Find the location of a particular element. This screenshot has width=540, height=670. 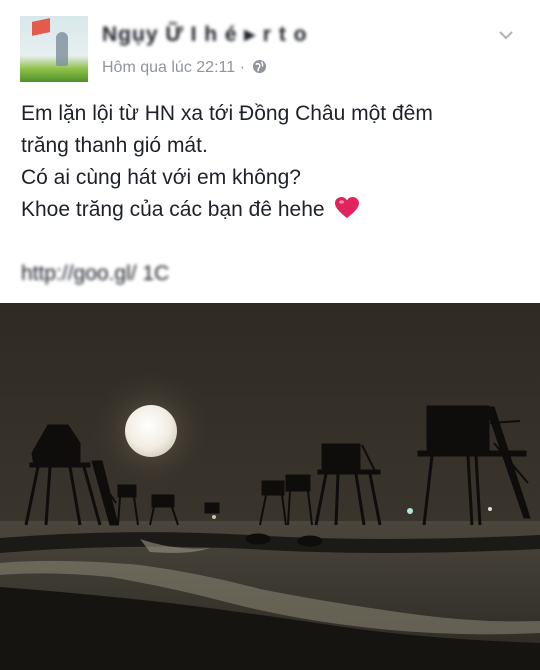

post-line-with-emoji: Khoe trăng của các bạn đê hehe is located at coordinates (271, 210).